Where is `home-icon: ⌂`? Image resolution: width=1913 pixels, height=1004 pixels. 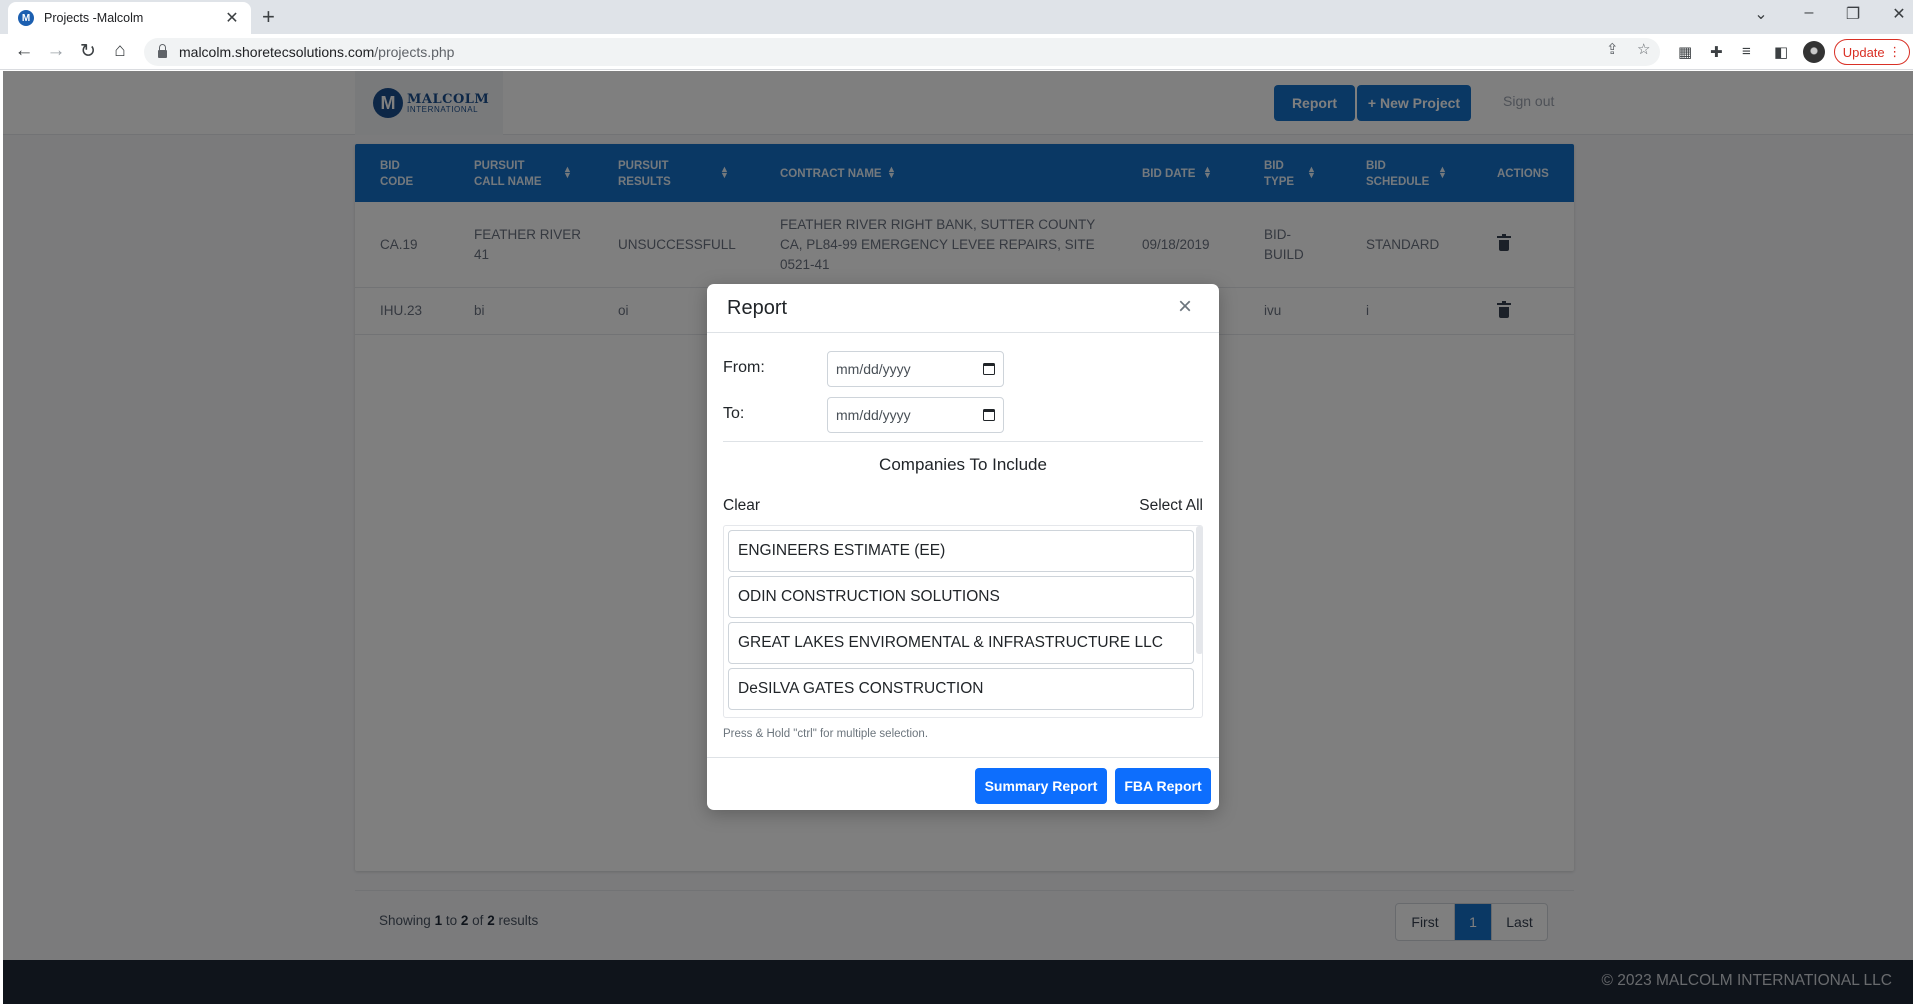 home-icon: ⌂ is located at coordinates (120, 51).